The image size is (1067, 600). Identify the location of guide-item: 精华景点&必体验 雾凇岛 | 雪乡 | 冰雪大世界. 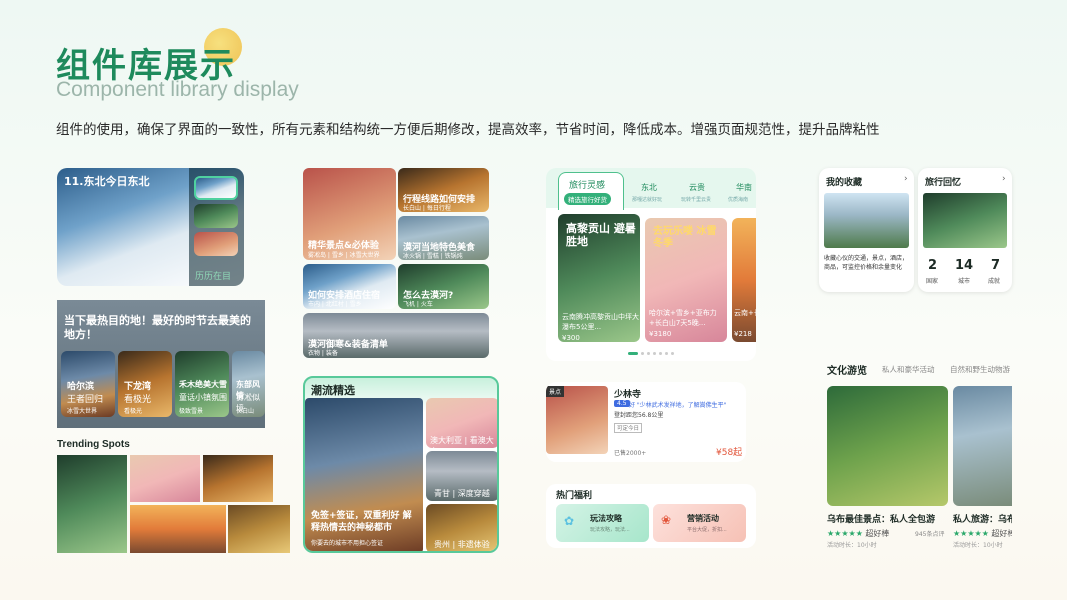
(349, 214).